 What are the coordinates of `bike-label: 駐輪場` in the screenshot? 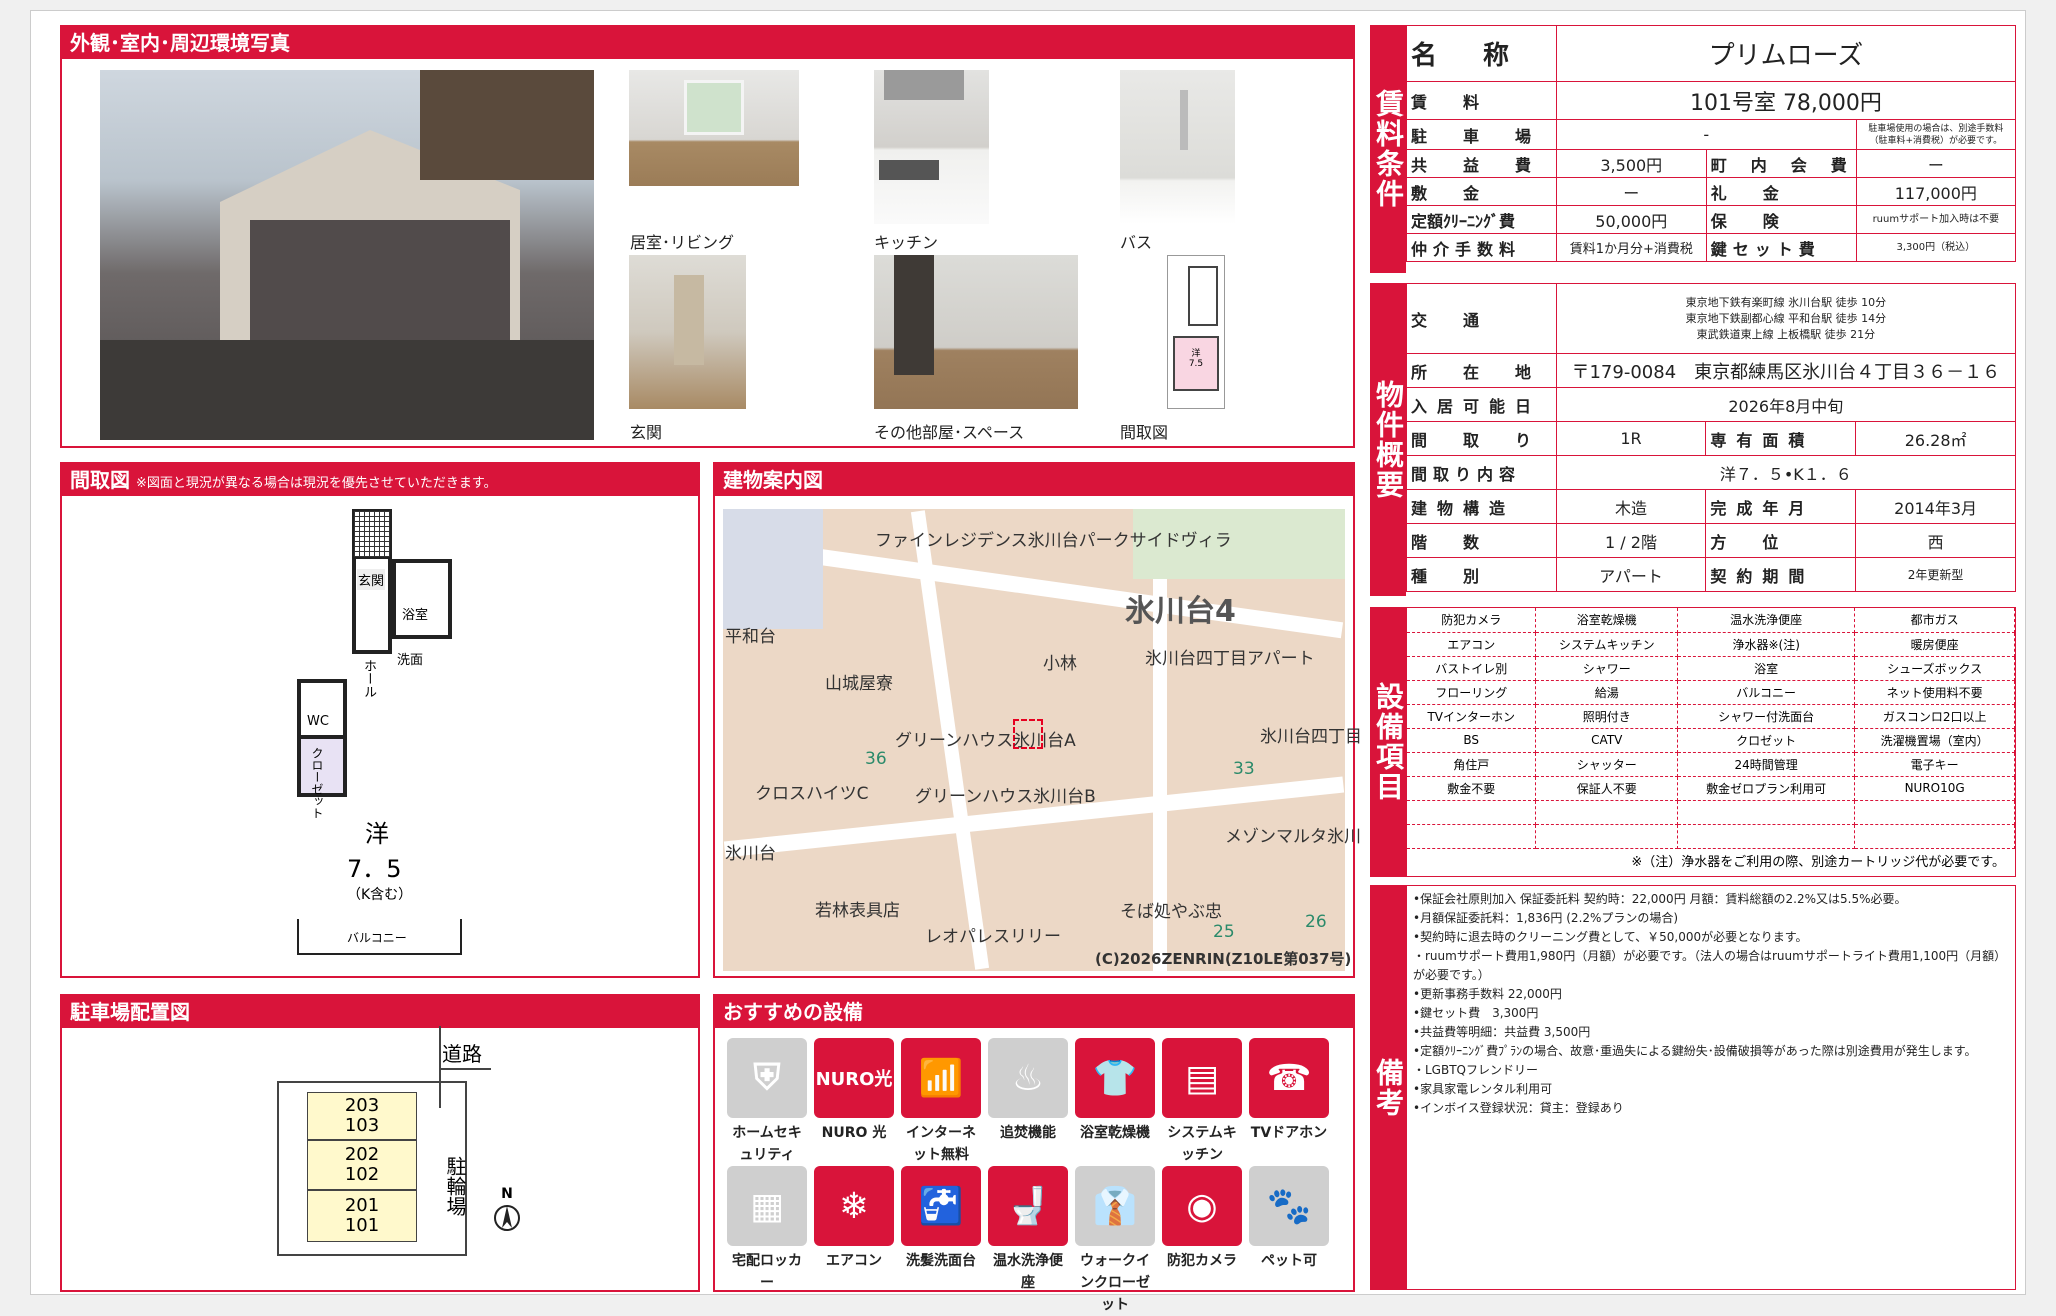 It's located at (455, 1186).